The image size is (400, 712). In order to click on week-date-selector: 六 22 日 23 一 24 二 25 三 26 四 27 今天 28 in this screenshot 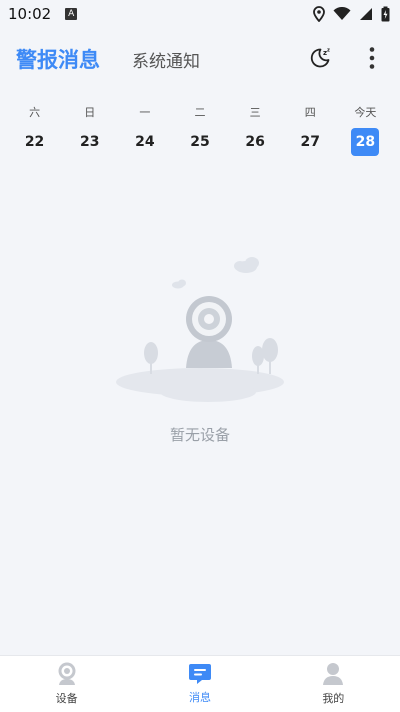, I will do `click(200, 134)`.